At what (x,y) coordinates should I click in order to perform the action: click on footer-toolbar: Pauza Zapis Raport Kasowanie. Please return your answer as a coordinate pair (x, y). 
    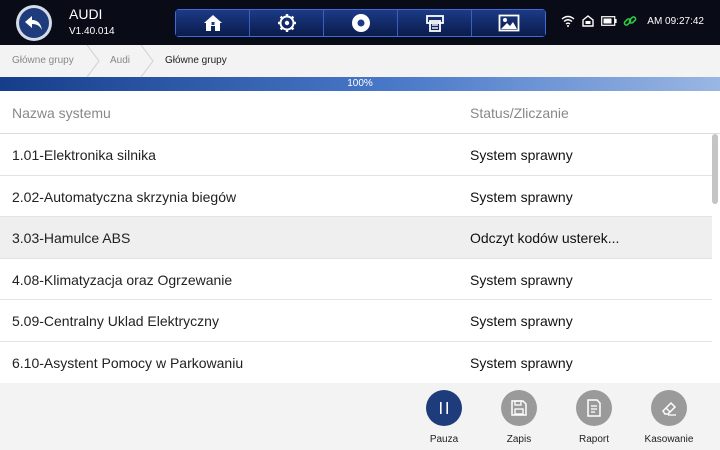
    Looking at the image, I should click on (360, 416).